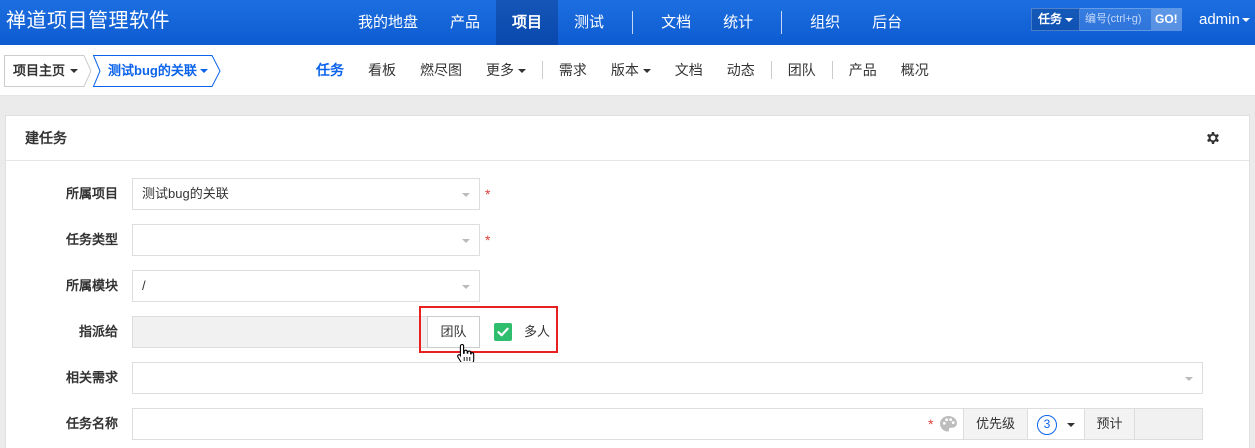  Describe the element at coordinates (98, 331) in the screenshot. I see `assign-to-label: 指派给` at that location.